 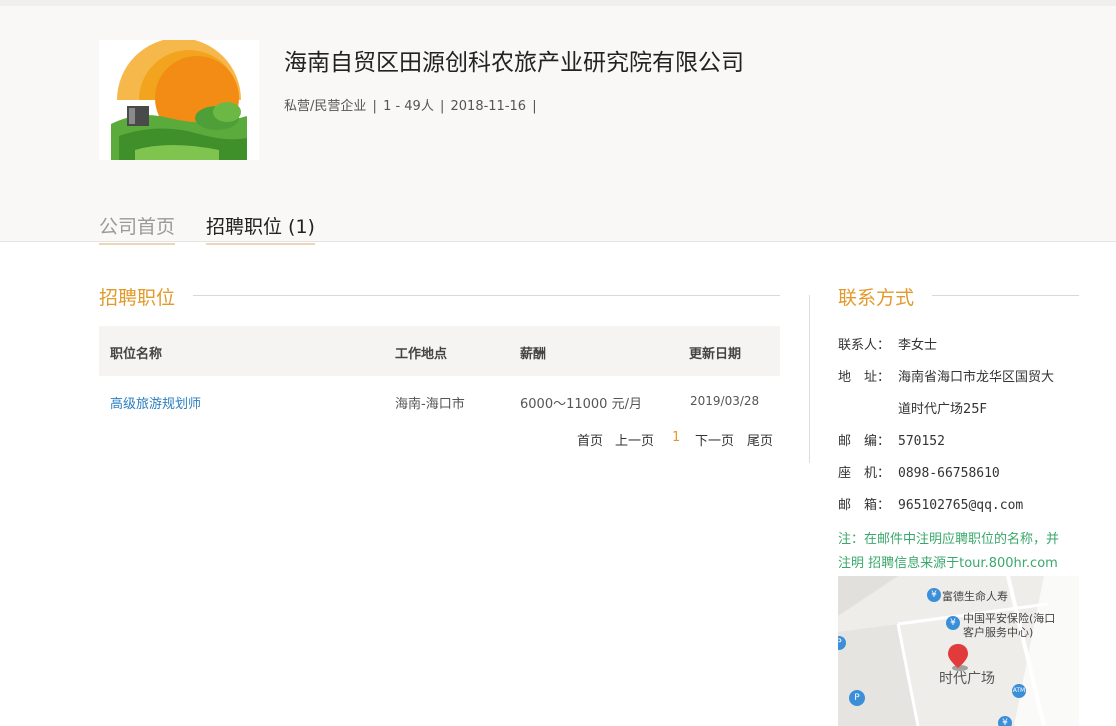 What do you see at coordinates (948, 563) in the screenshot?
I see `note-line: 注明 招聘信息来源于tour.800hr.com` at bounding box center [948, 563].